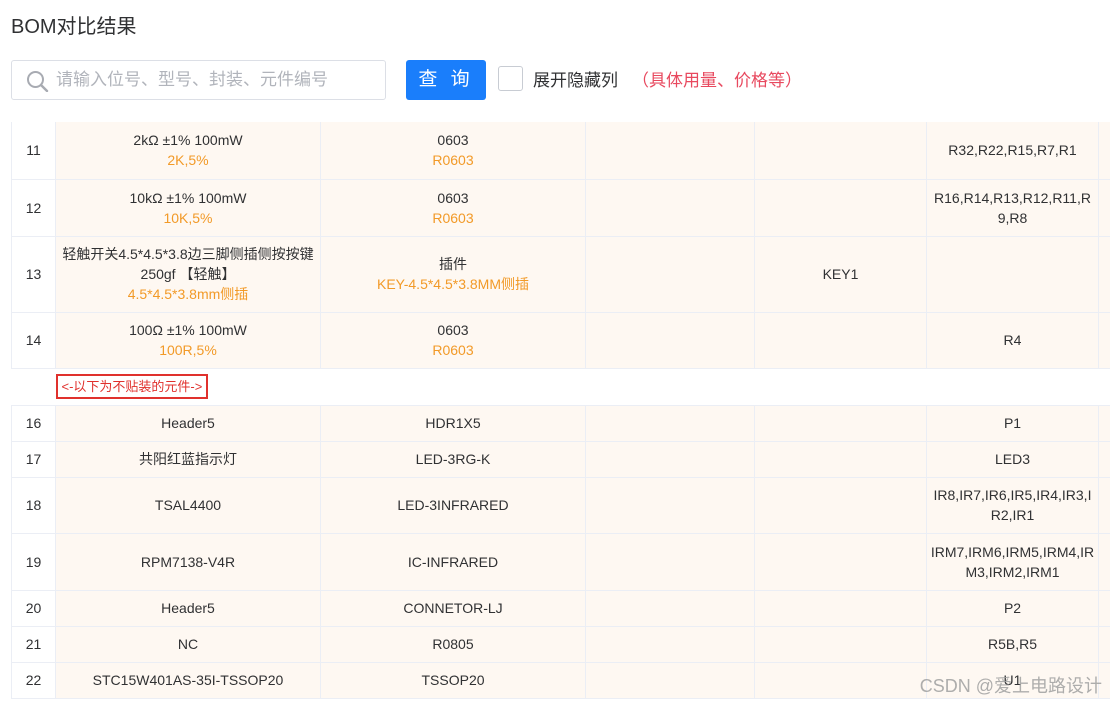 The image size is (1110, 704). Describe the element at coordinates (1012, 274) in the screenshot. I see `refs-cell` at that location.